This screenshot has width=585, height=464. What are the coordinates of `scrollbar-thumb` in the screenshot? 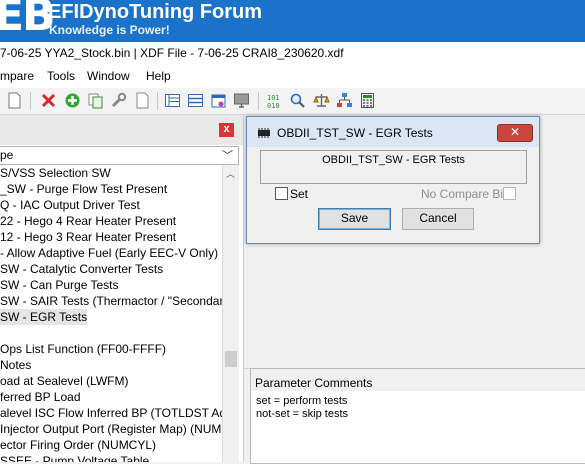 It's located at (231, 359).